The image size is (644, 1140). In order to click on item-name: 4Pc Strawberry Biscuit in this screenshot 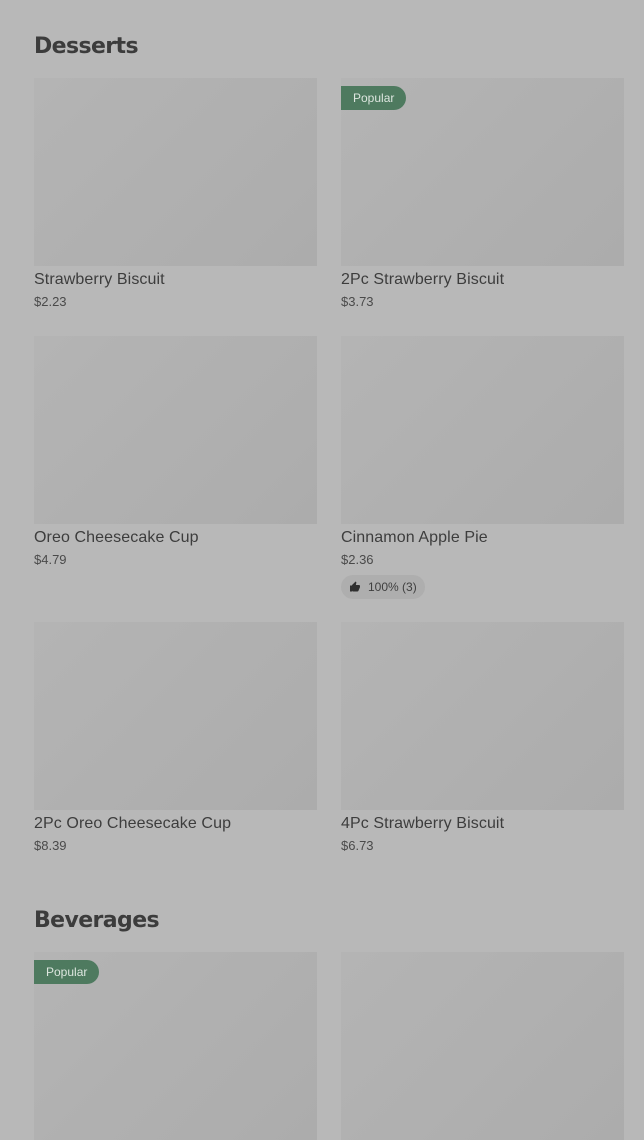, I will do `click(423, 823)`.